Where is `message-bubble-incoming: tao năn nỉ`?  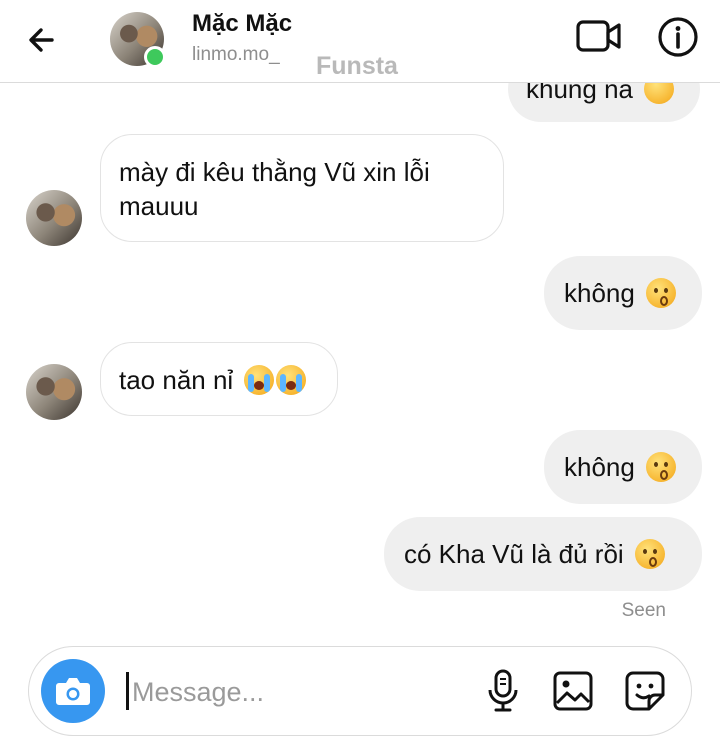
message-bubble-incoming: tao năn nỉ is located at coordinates (219, 379).